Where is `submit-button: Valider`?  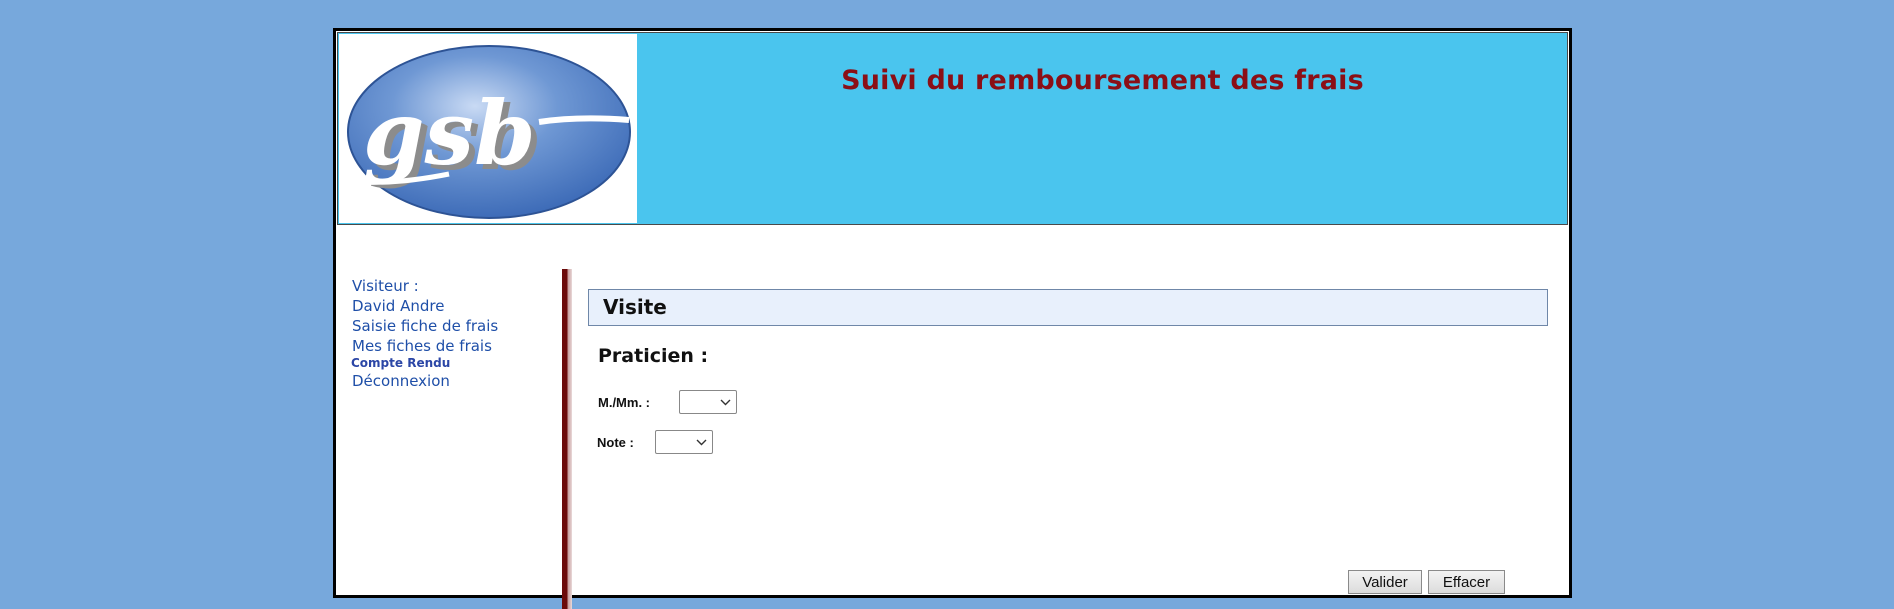
submit-button: Valider is located at coordinates (1385, 582).